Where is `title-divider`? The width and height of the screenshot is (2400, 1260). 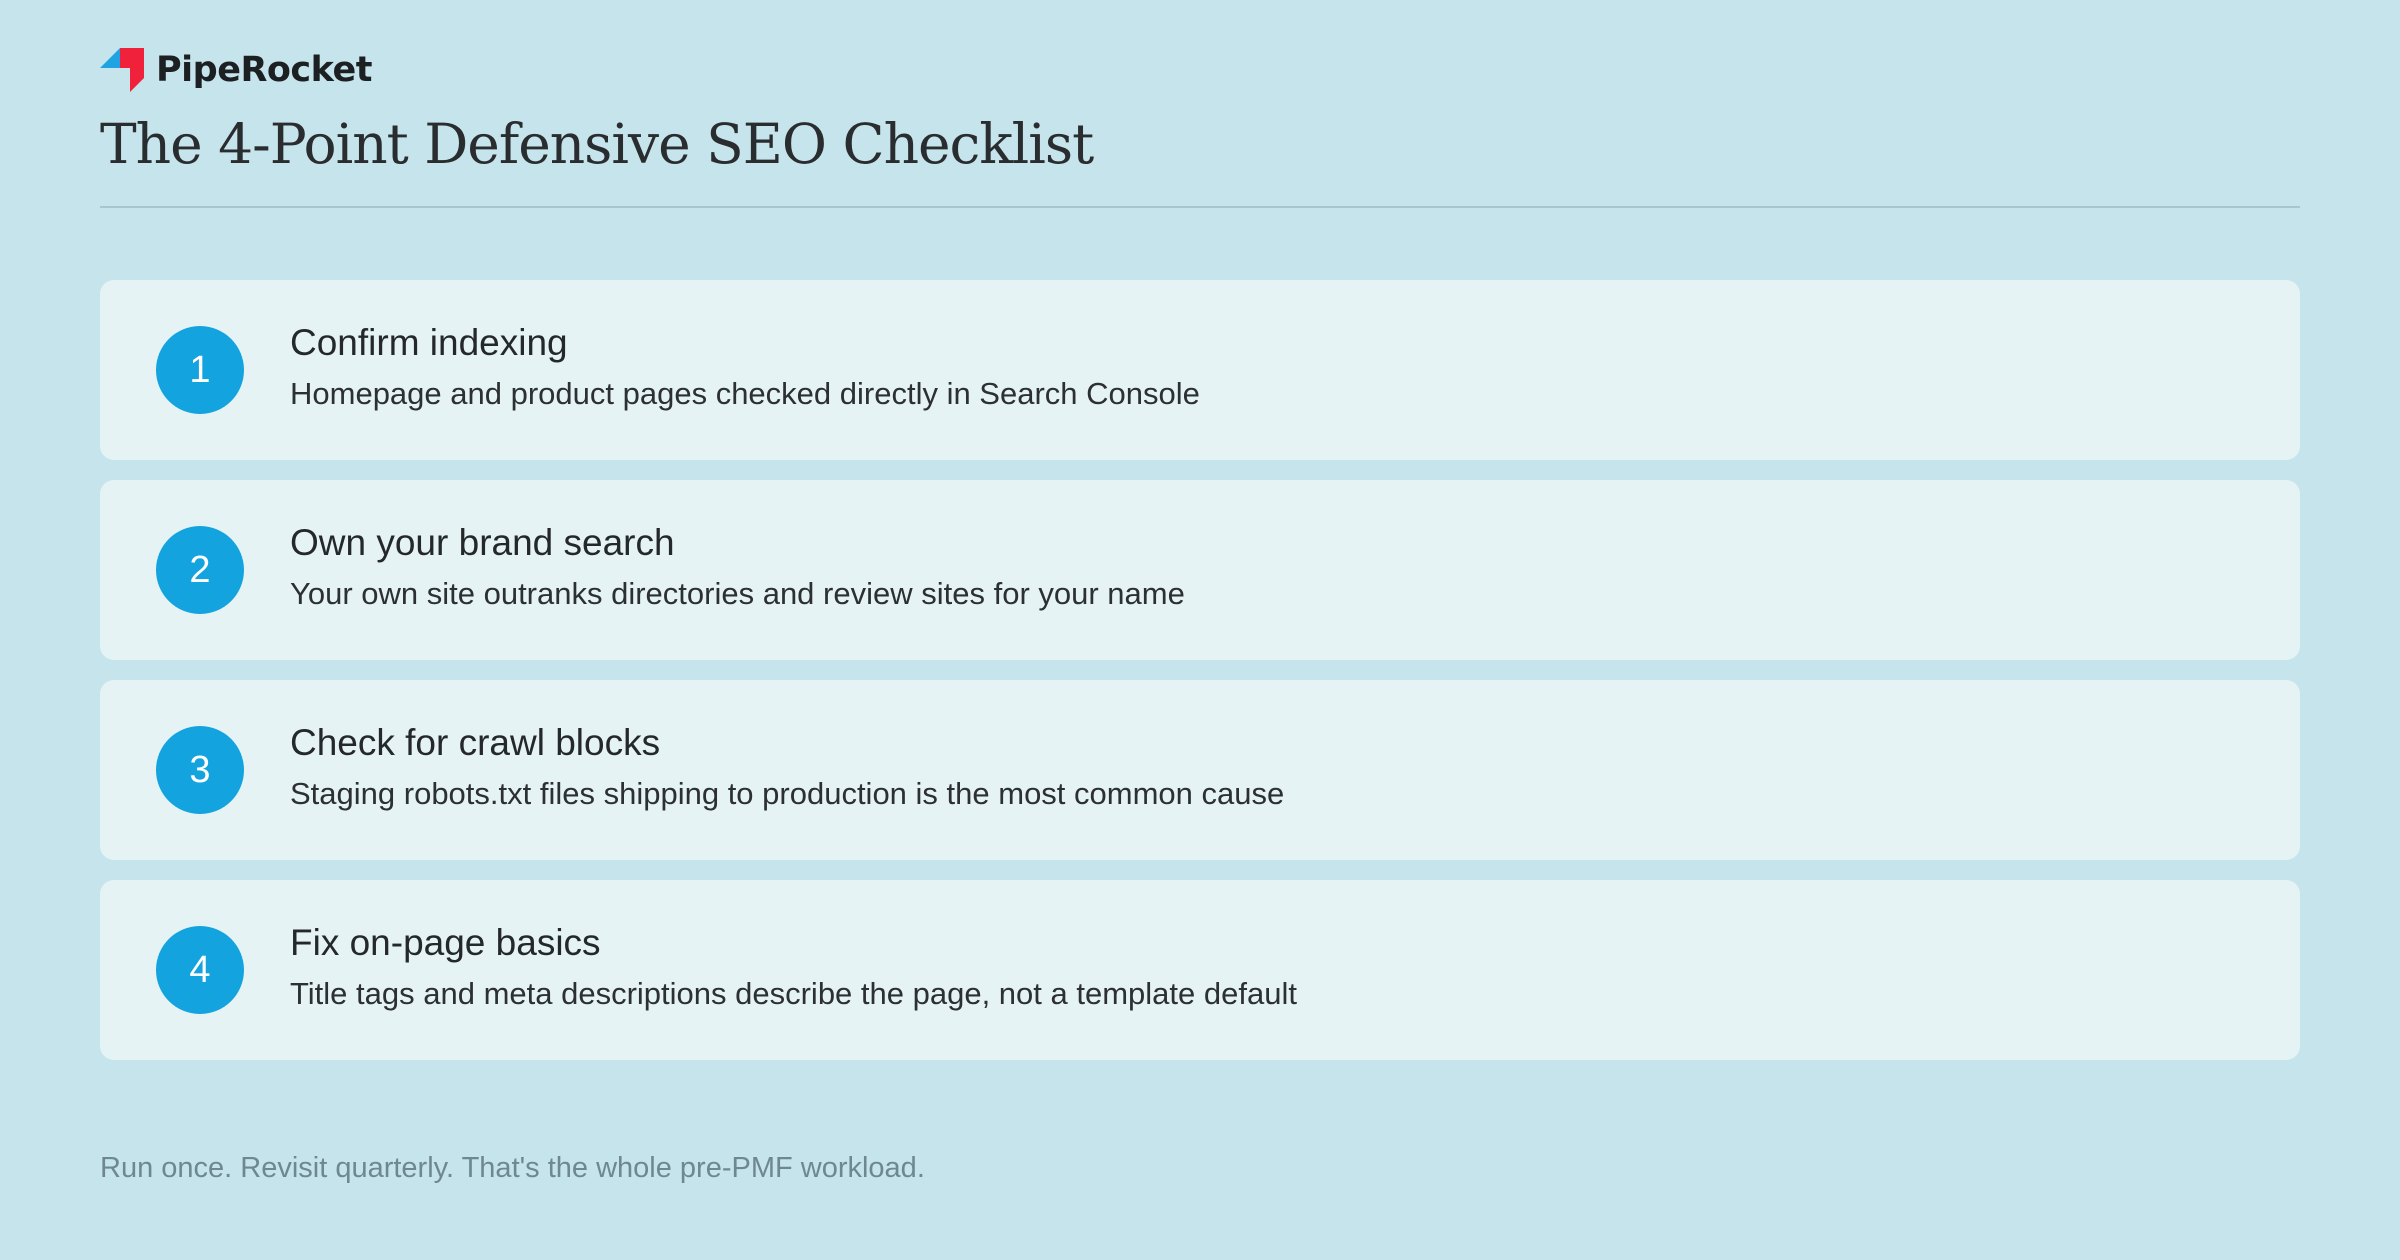 title-divider is located at coordinates (1200, 207).